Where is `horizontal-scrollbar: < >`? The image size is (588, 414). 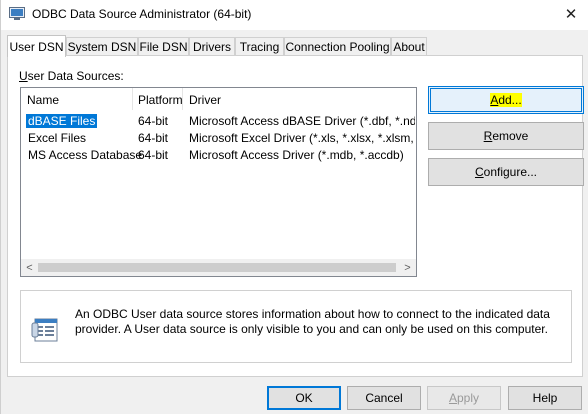
horizontal-scrollbar: < > is located at coordinates (218, 267).